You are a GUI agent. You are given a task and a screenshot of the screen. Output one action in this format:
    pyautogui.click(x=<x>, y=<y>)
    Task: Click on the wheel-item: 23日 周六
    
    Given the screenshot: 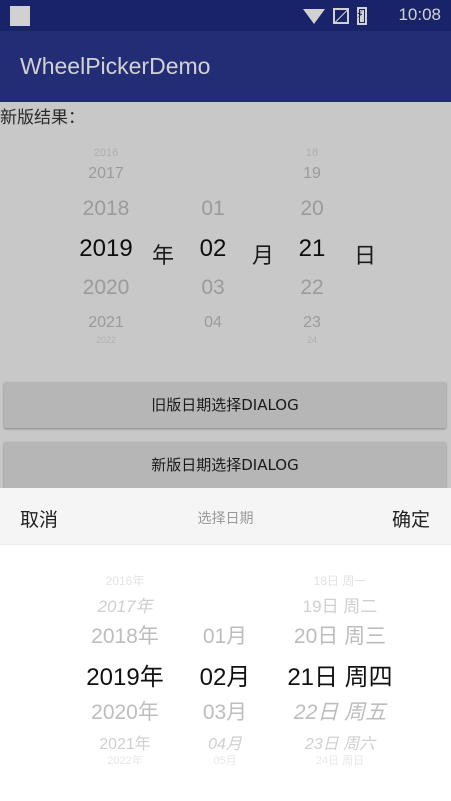 What is the action you would take?
    pyautogui.click(x=340, y=744)
    